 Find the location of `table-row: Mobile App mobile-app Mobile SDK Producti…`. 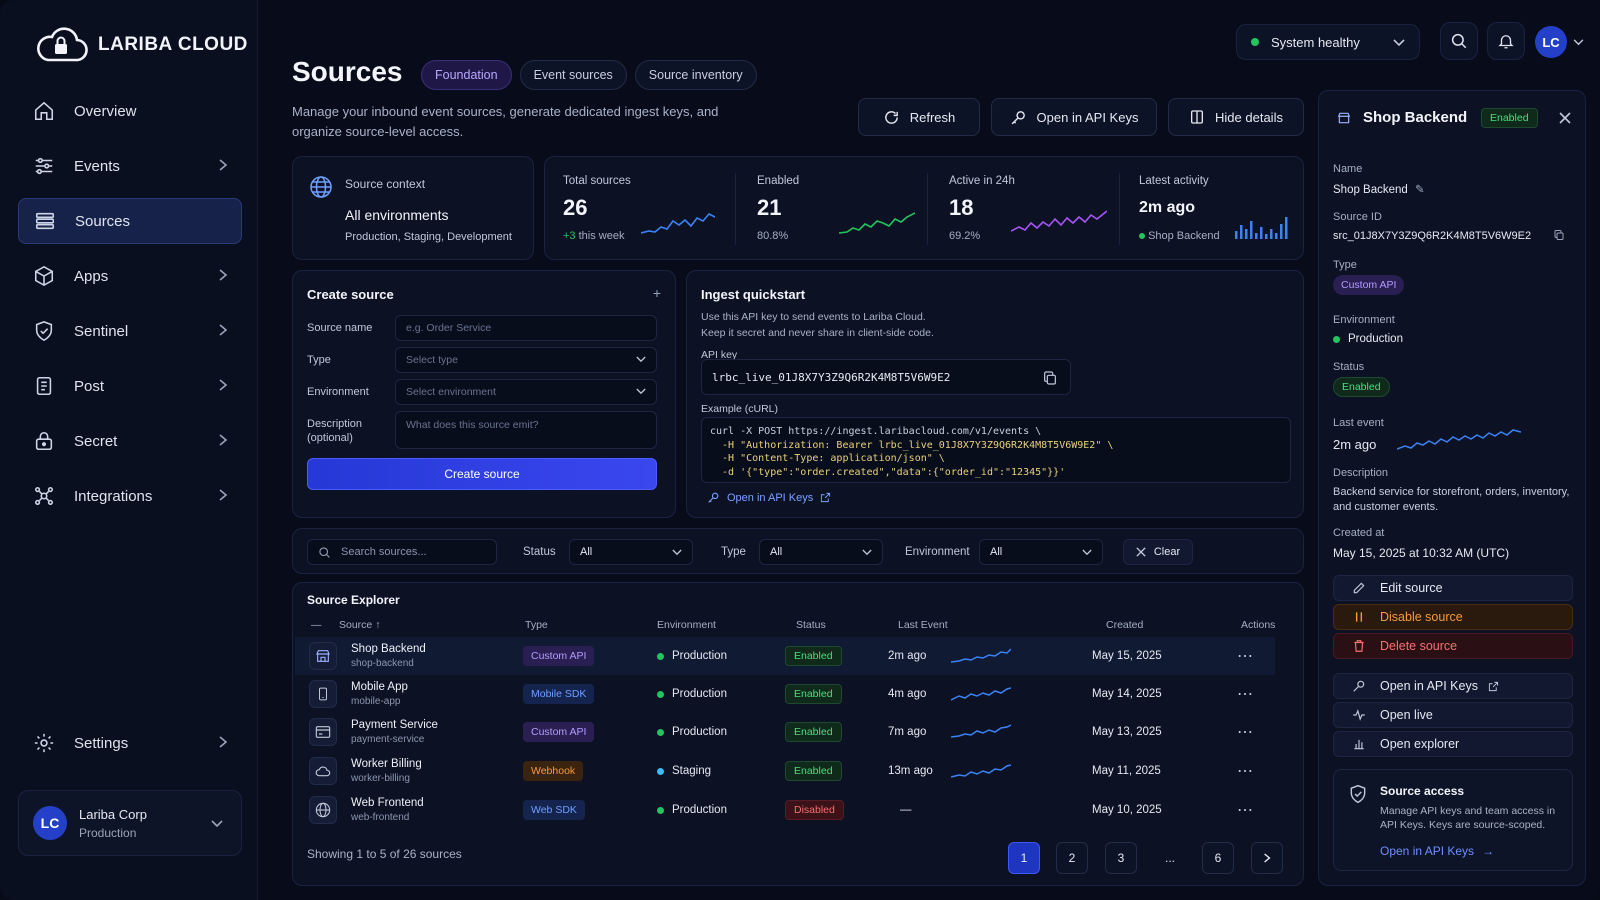

table-row: Mobile App mobile-app Mobile SDK Producti… is located at coordinates (785, 694).